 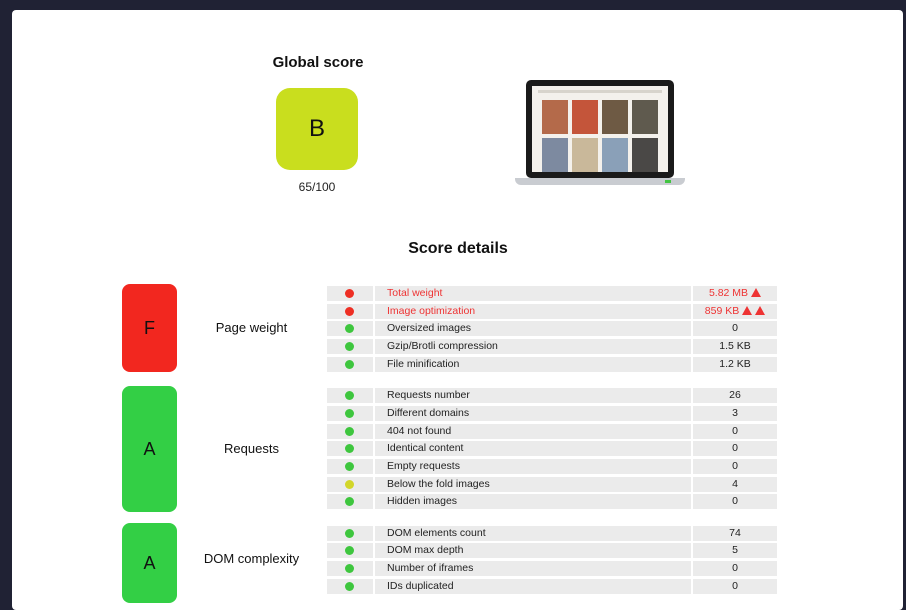 What do you see at coordinates (533, 484) in the screenshot?
I see `metric-name: Below the fold images` at bounding box center [533, 484].